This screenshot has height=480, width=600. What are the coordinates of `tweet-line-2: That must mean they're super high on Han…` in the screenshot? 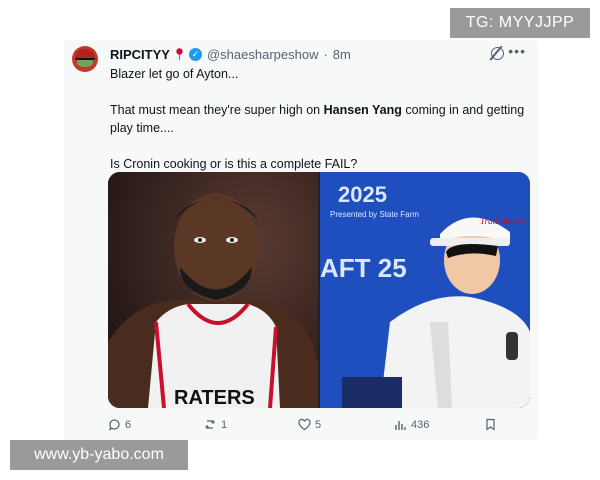 It's located at (317, 119).